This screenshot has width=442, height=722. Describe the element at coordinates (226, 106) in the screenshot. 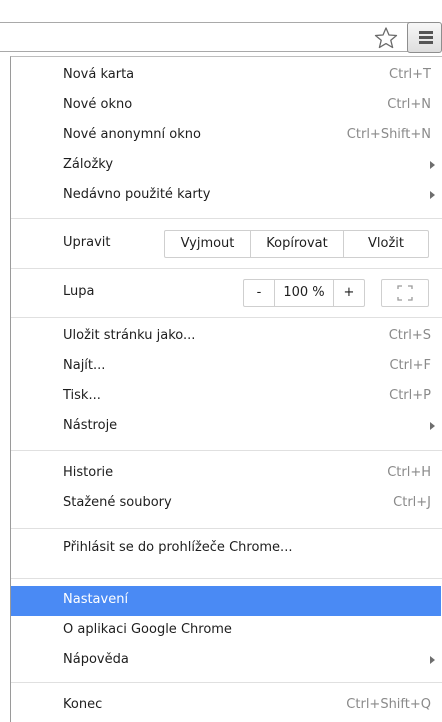

I see `menu-item-new-window: Nové okno Ctrl+N` at that location.